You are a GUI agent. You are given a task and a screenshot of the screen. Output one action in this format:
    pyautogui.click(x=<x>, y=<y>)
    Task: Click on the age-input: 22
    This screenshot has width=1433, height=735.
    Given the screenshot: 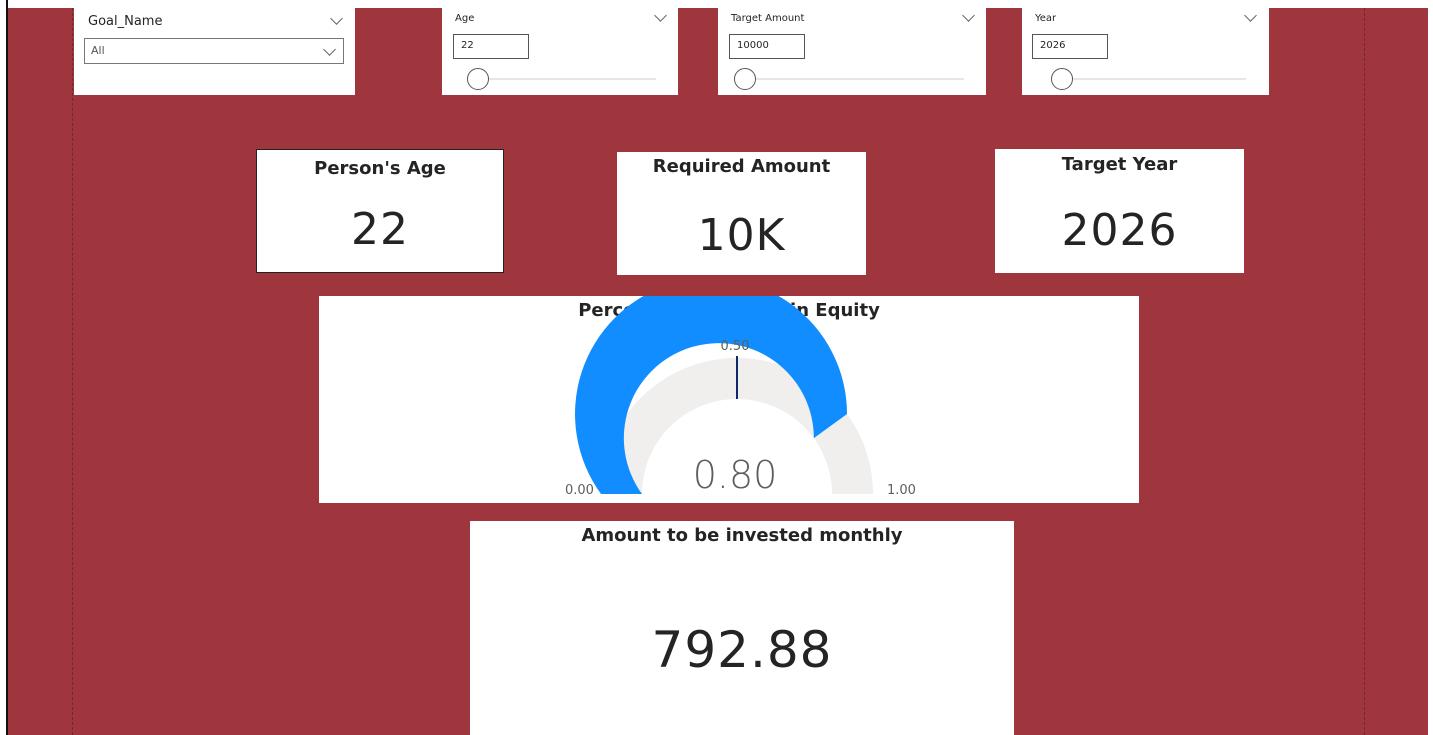 What is the action you would take?
    pyautogui.click(x=491, y=46)
    